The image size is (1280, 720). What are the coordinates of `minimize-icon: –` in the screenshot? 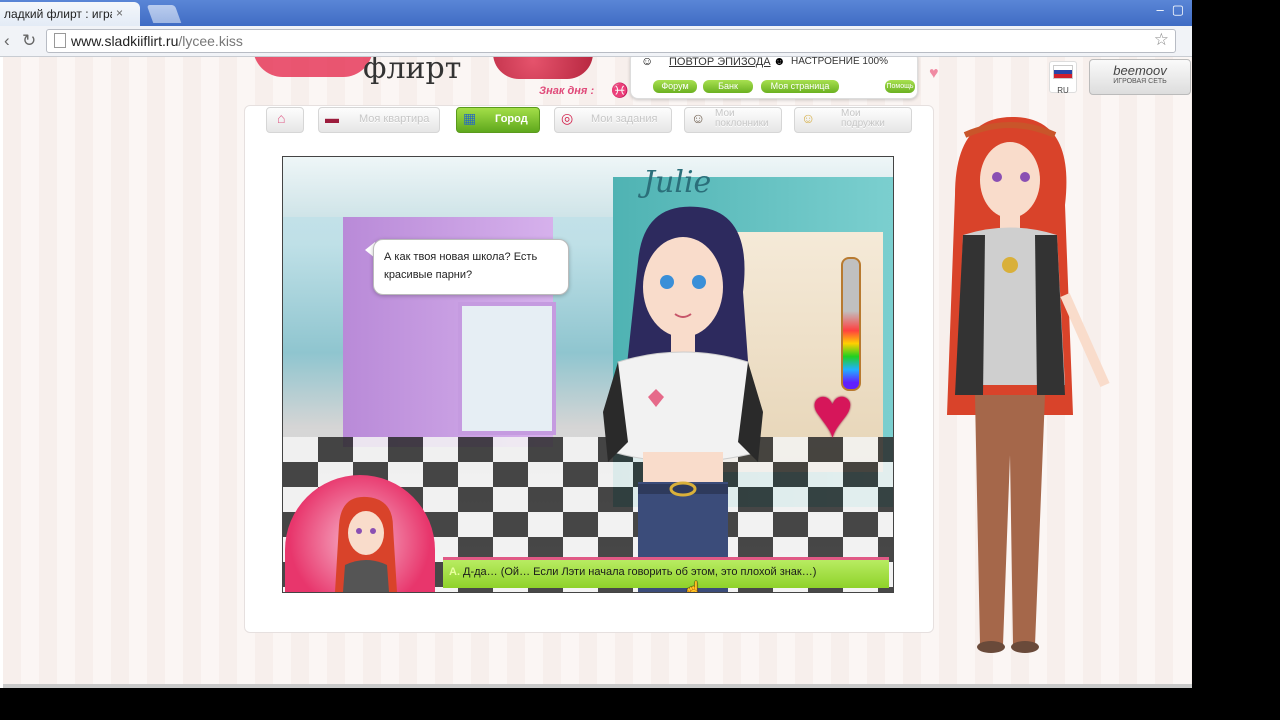 It's located at (1159, 10).